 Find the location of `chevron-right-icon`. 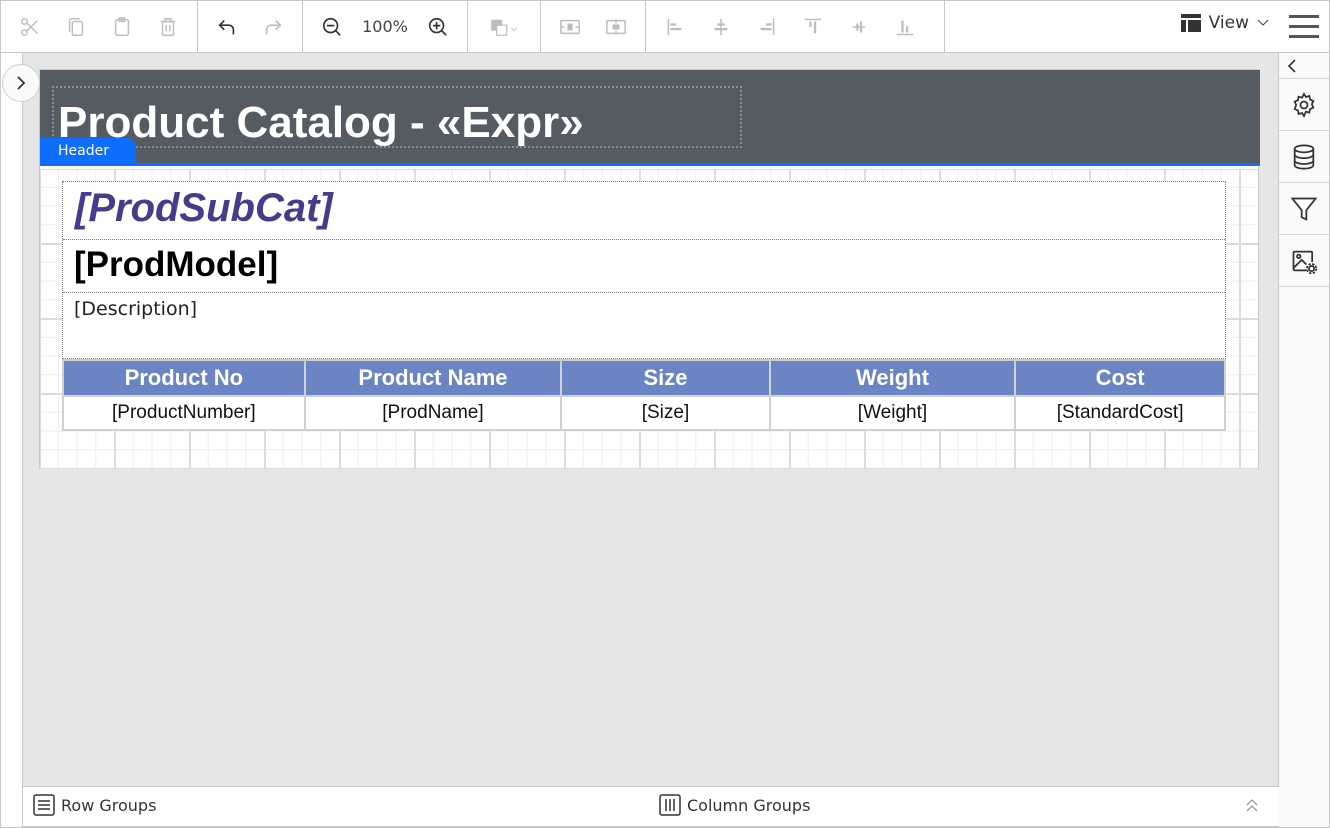

chevron-right-icon is located at coordinates (21, 83).